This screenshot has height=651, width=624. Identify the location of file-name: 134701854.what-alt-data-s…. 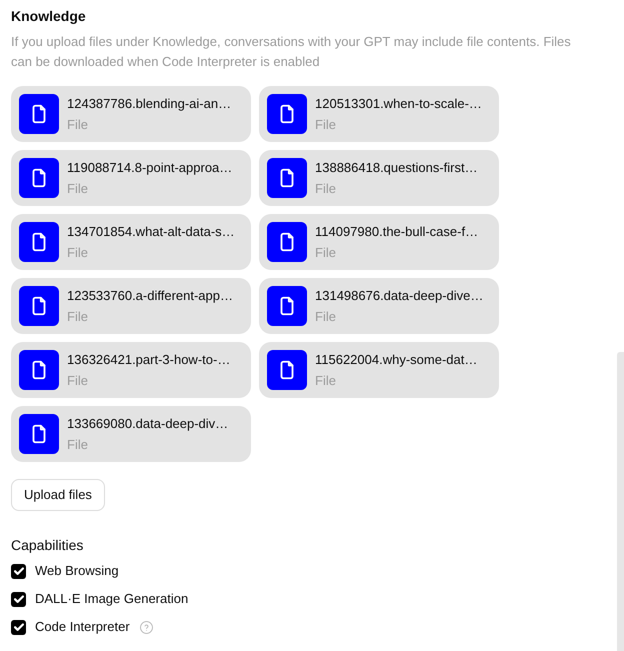
(151, 231).